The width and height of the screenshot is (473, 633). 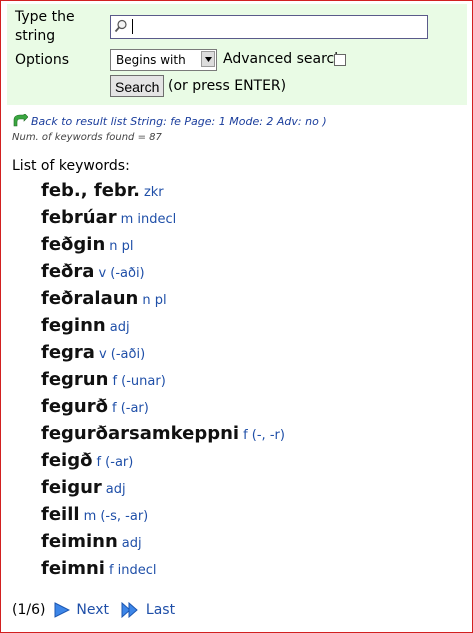 I want to click on keyword-grammar: f indecl, so click(x=133, y=570).